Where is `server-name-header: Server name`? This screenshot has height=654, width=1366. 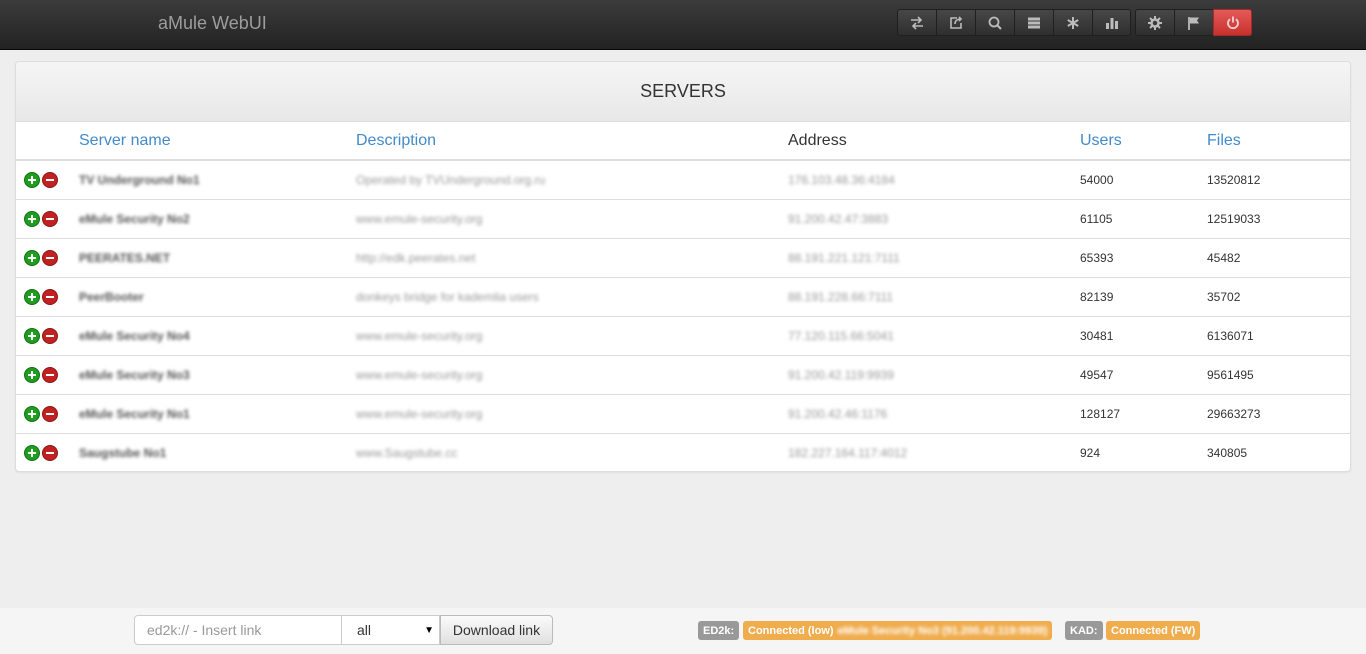
server-name-header: Server name is located at coordinates (217, 141).